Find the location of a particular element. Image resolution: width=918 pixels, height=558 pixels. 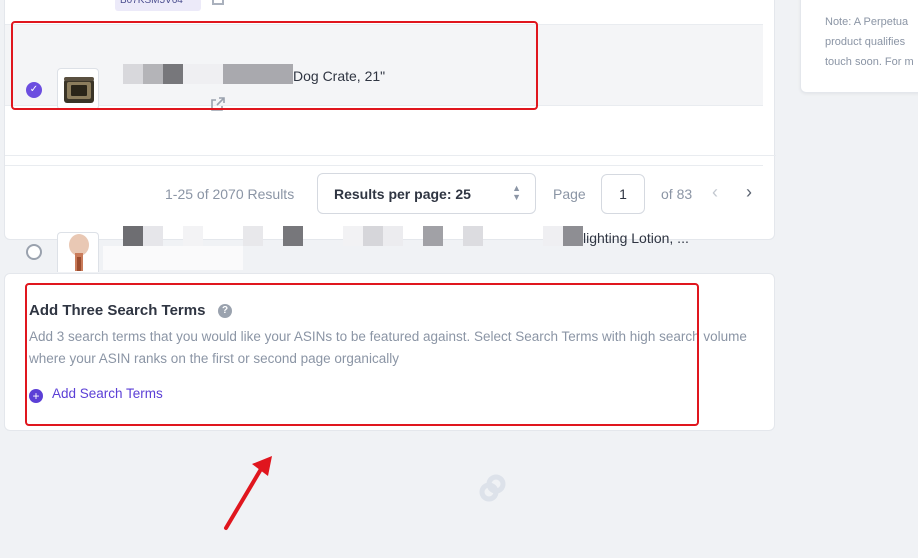

results-per-page-select: Results per page: 25 ▲ ▼ is located at coordinates (426, 193).